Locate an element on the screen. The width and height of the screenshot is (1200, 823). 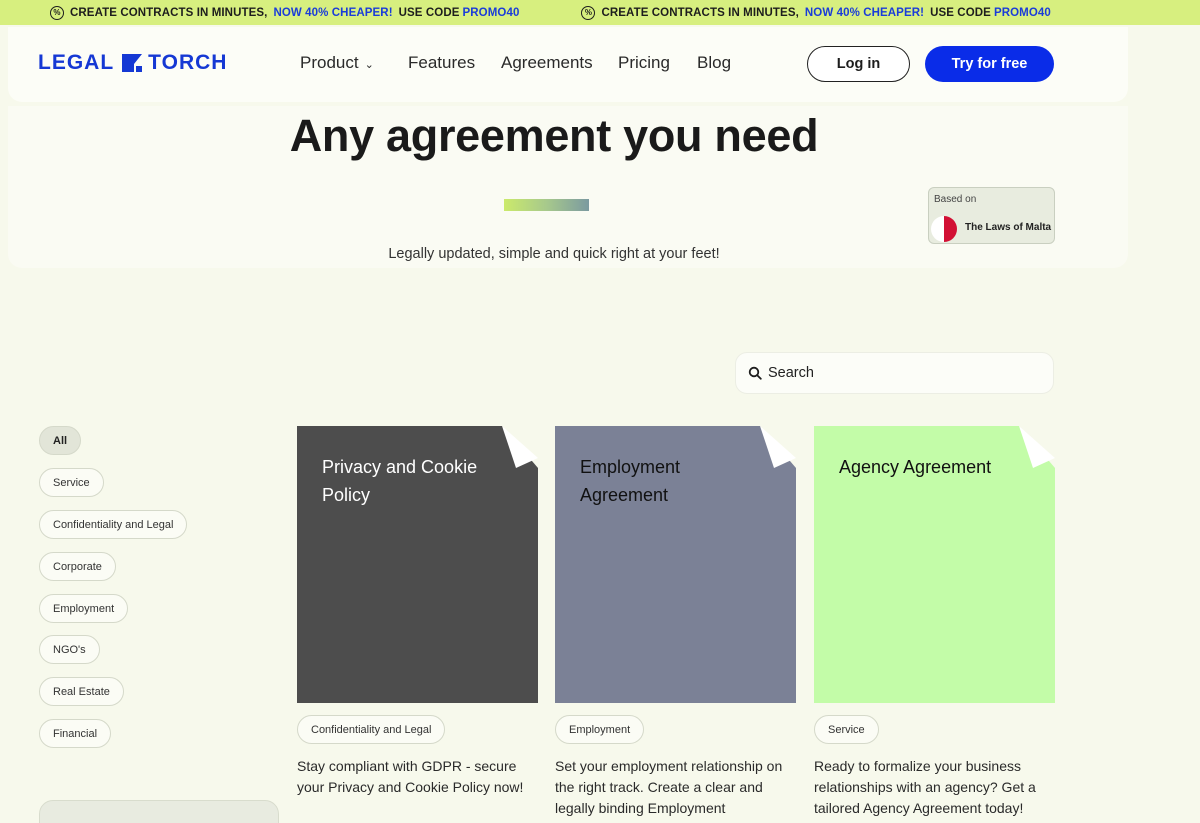
search-box is located at coordinates (894, 373).